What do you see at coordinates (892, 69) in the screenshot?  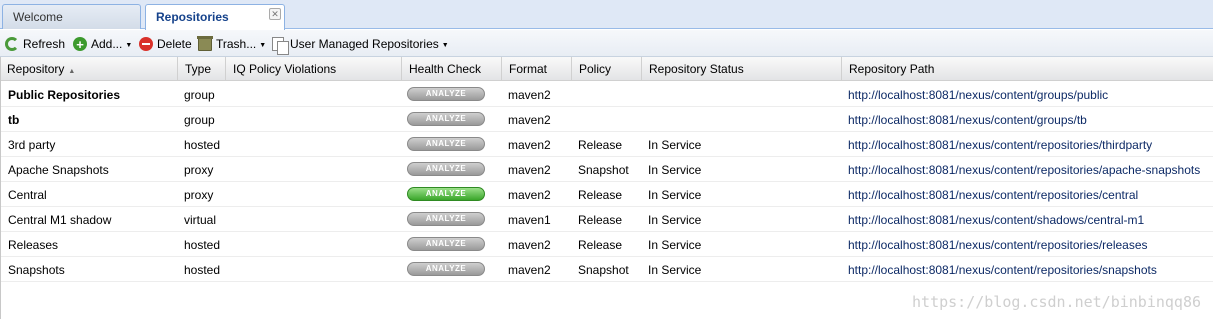 I see `column-header-path-label: Repository Path` at bounding box center [892, 69].